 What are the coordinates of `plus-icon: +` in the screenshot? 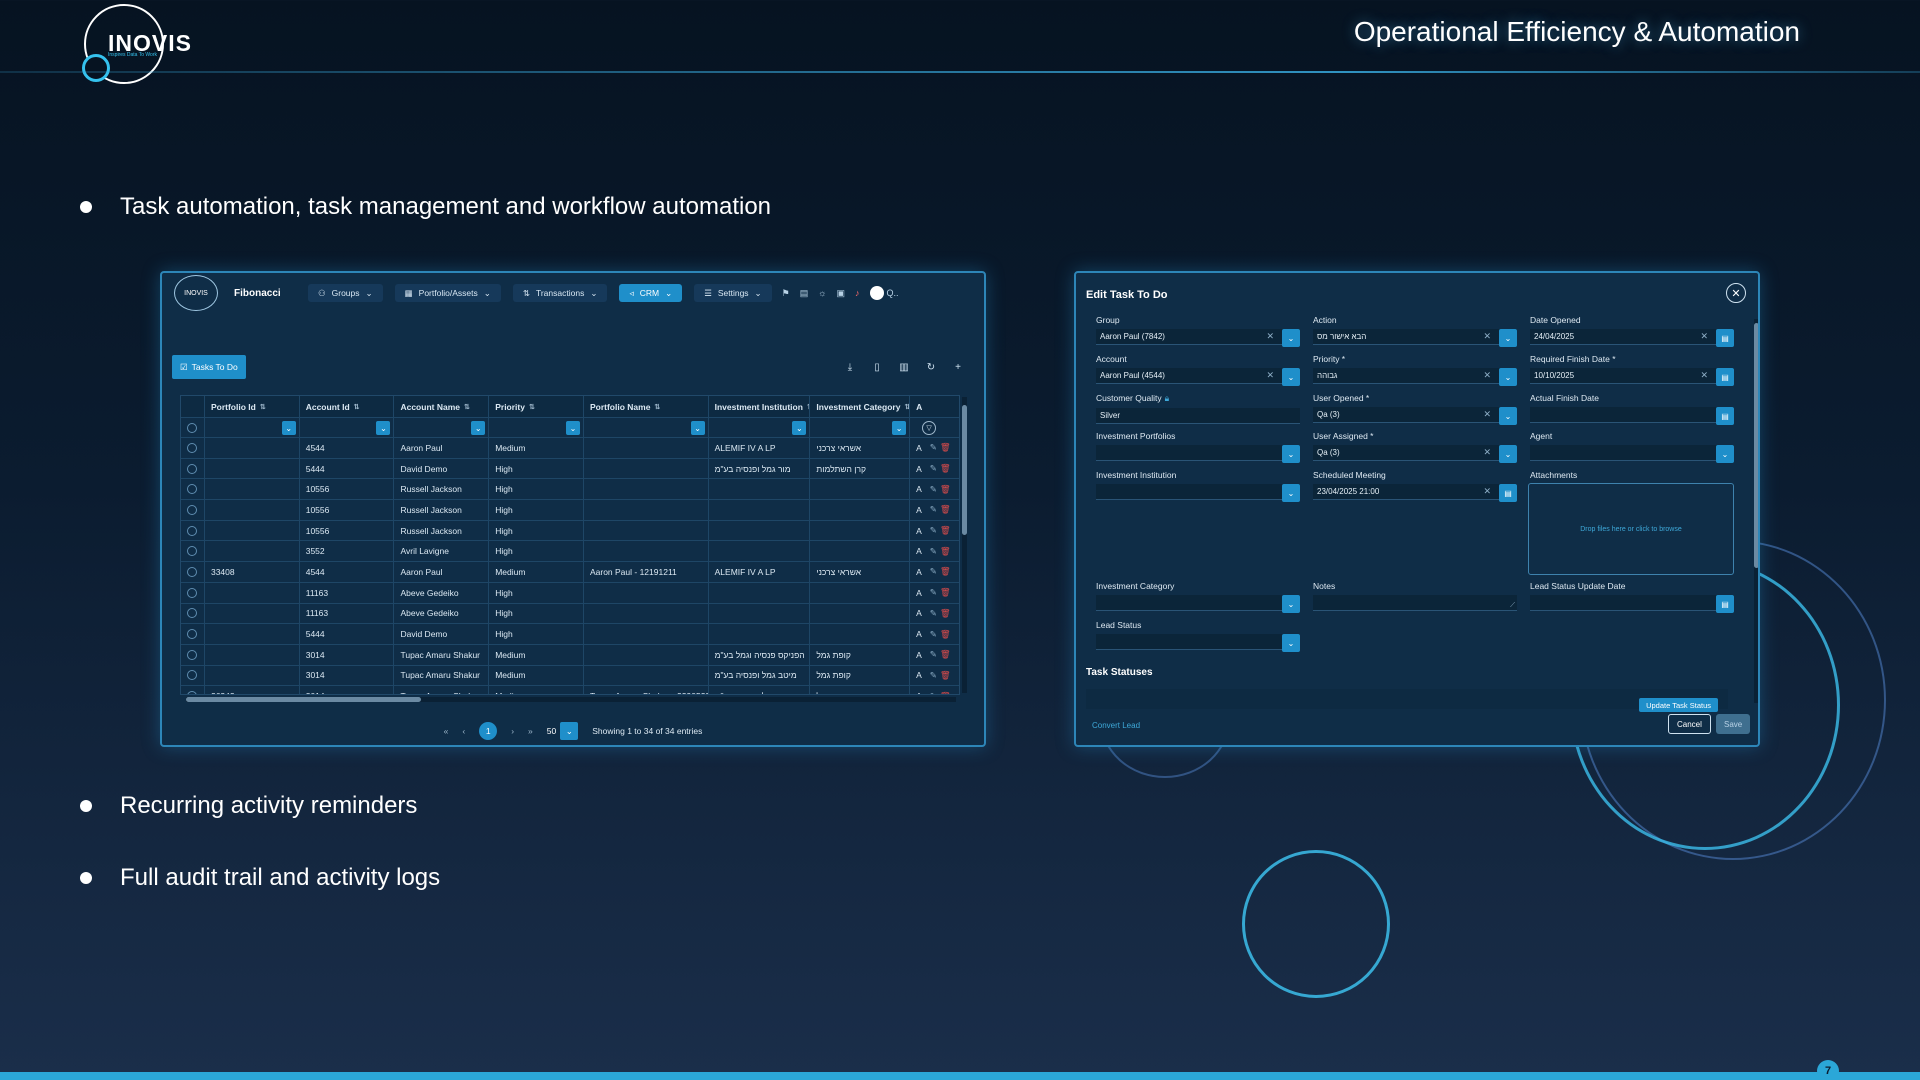 It's located at (958, 367).